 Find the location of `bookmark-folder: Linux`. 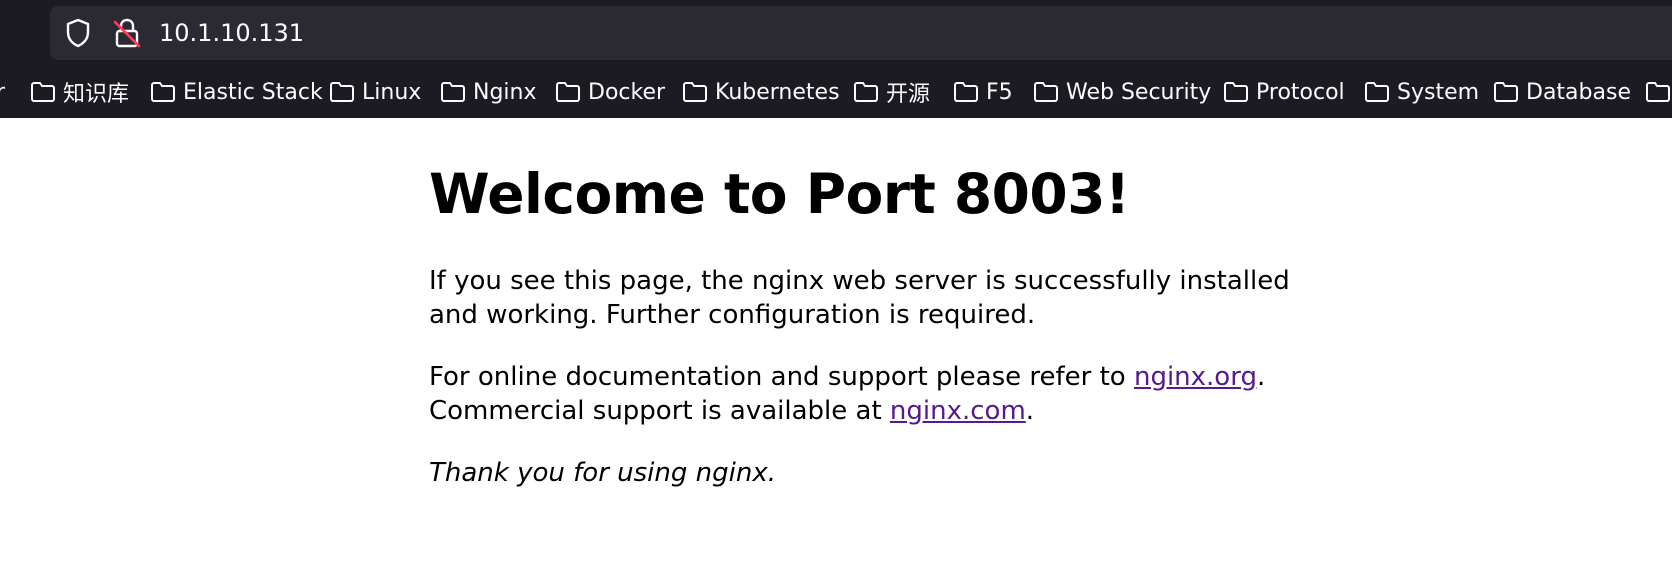

bookmark-folder: Linux is located at coordinates (375, 92).